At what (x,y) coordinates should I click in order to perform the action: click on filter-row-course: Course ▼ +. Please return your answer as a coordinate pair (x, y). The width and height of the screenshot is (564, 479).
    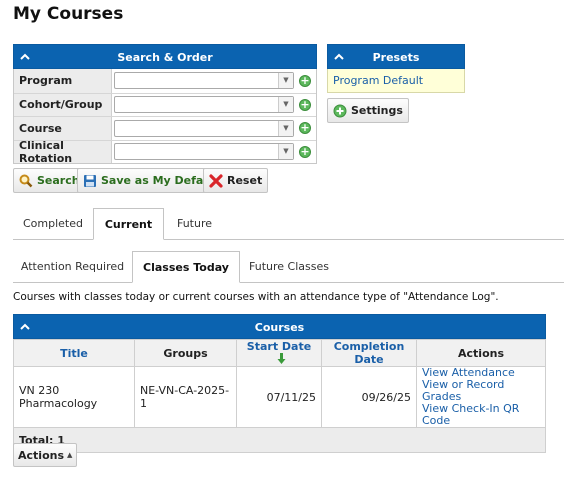
    Looking at the image, I should click on (165, 128).